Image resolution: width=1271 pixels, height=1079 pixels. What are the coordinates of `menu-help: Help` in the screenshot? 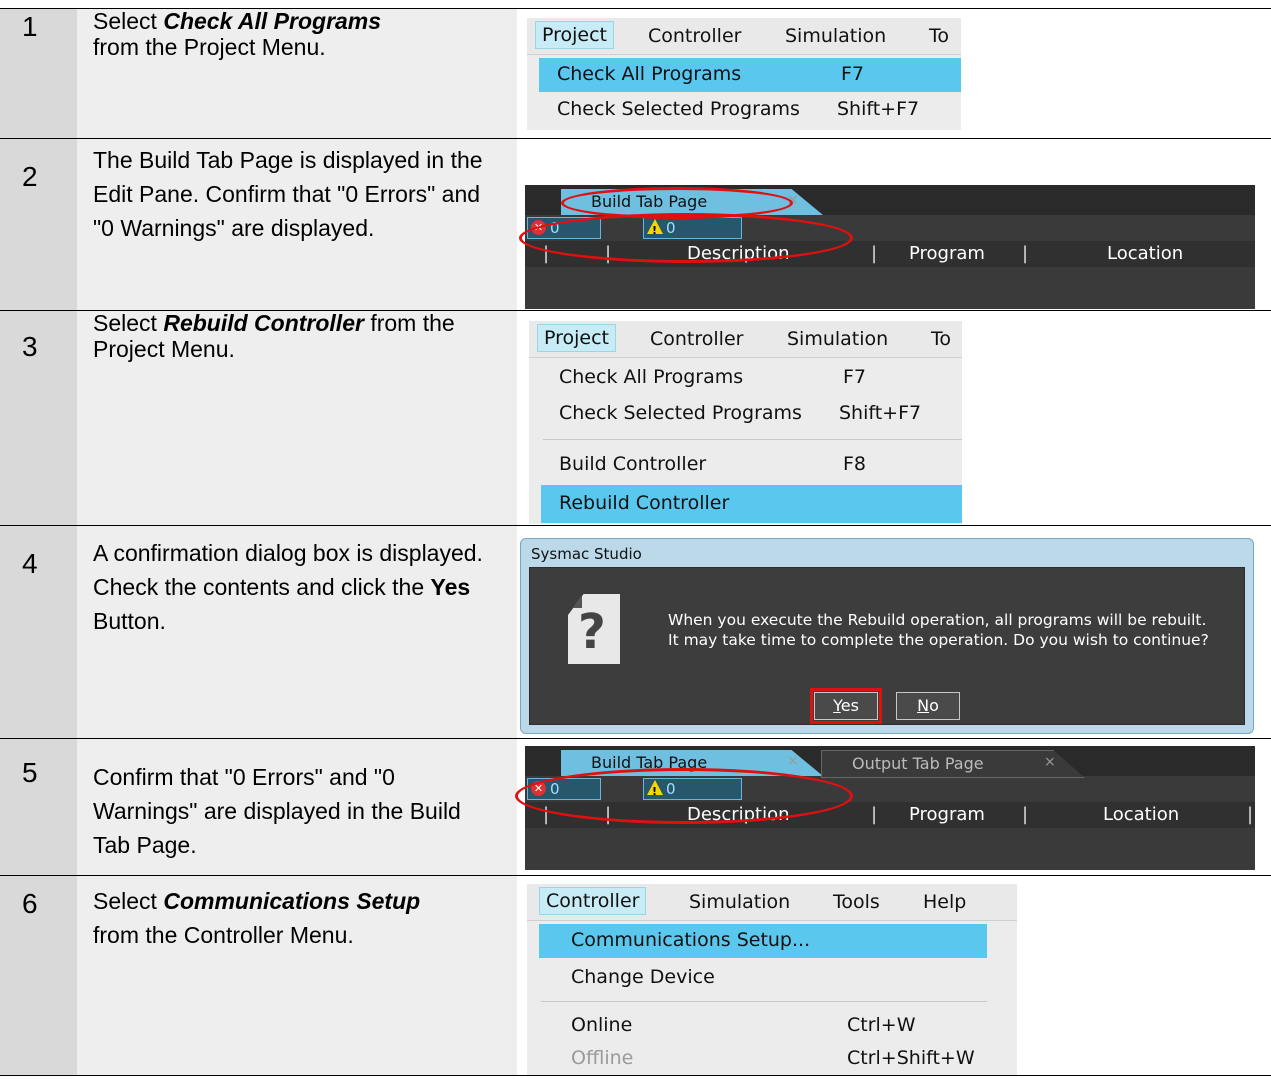 It's located at (944, 902).